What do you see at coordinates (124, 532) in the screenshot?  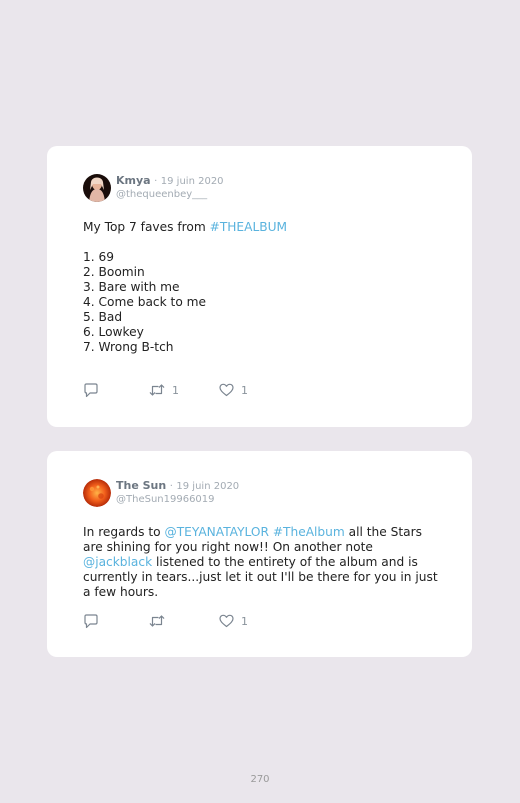 I see `text-segment: In regards to` at bounding box center [124, 532].